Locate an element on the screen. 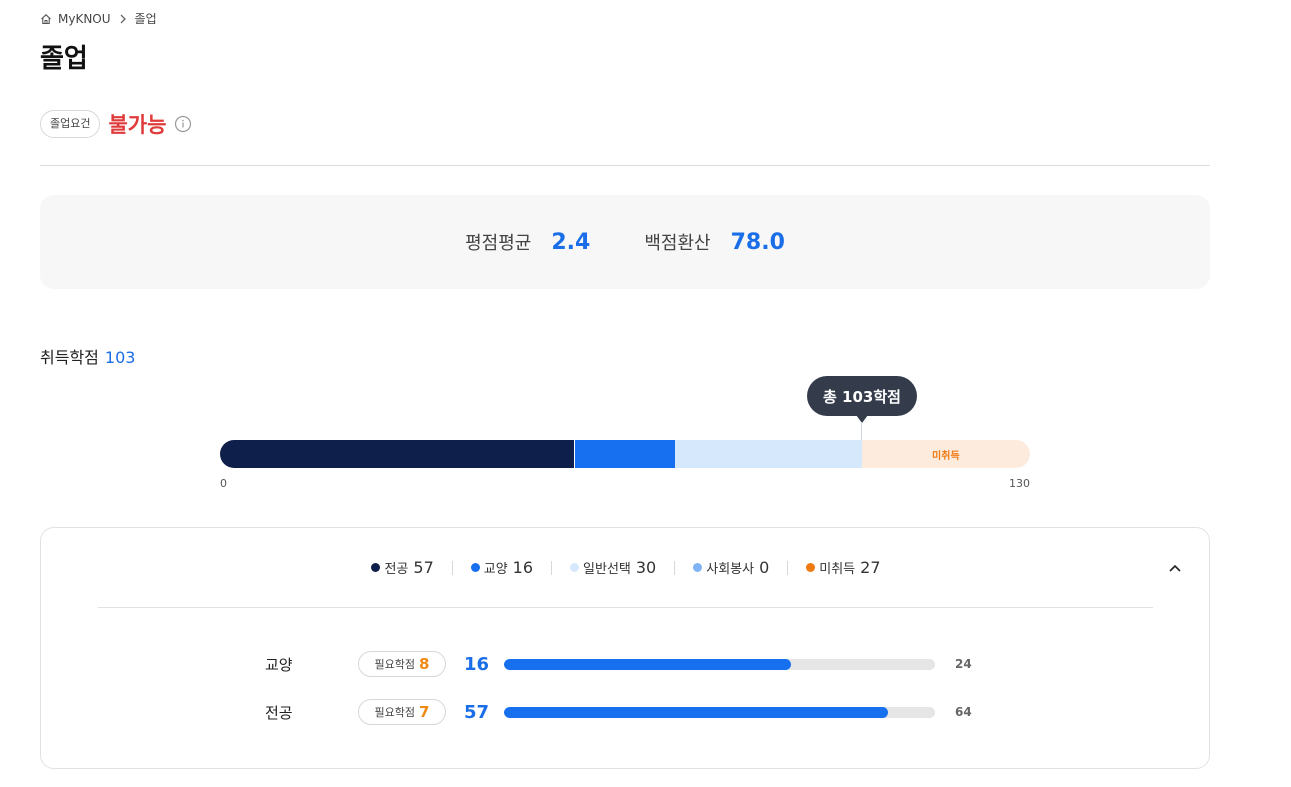  legend-value: 57 is located at coordinates (423, 567).